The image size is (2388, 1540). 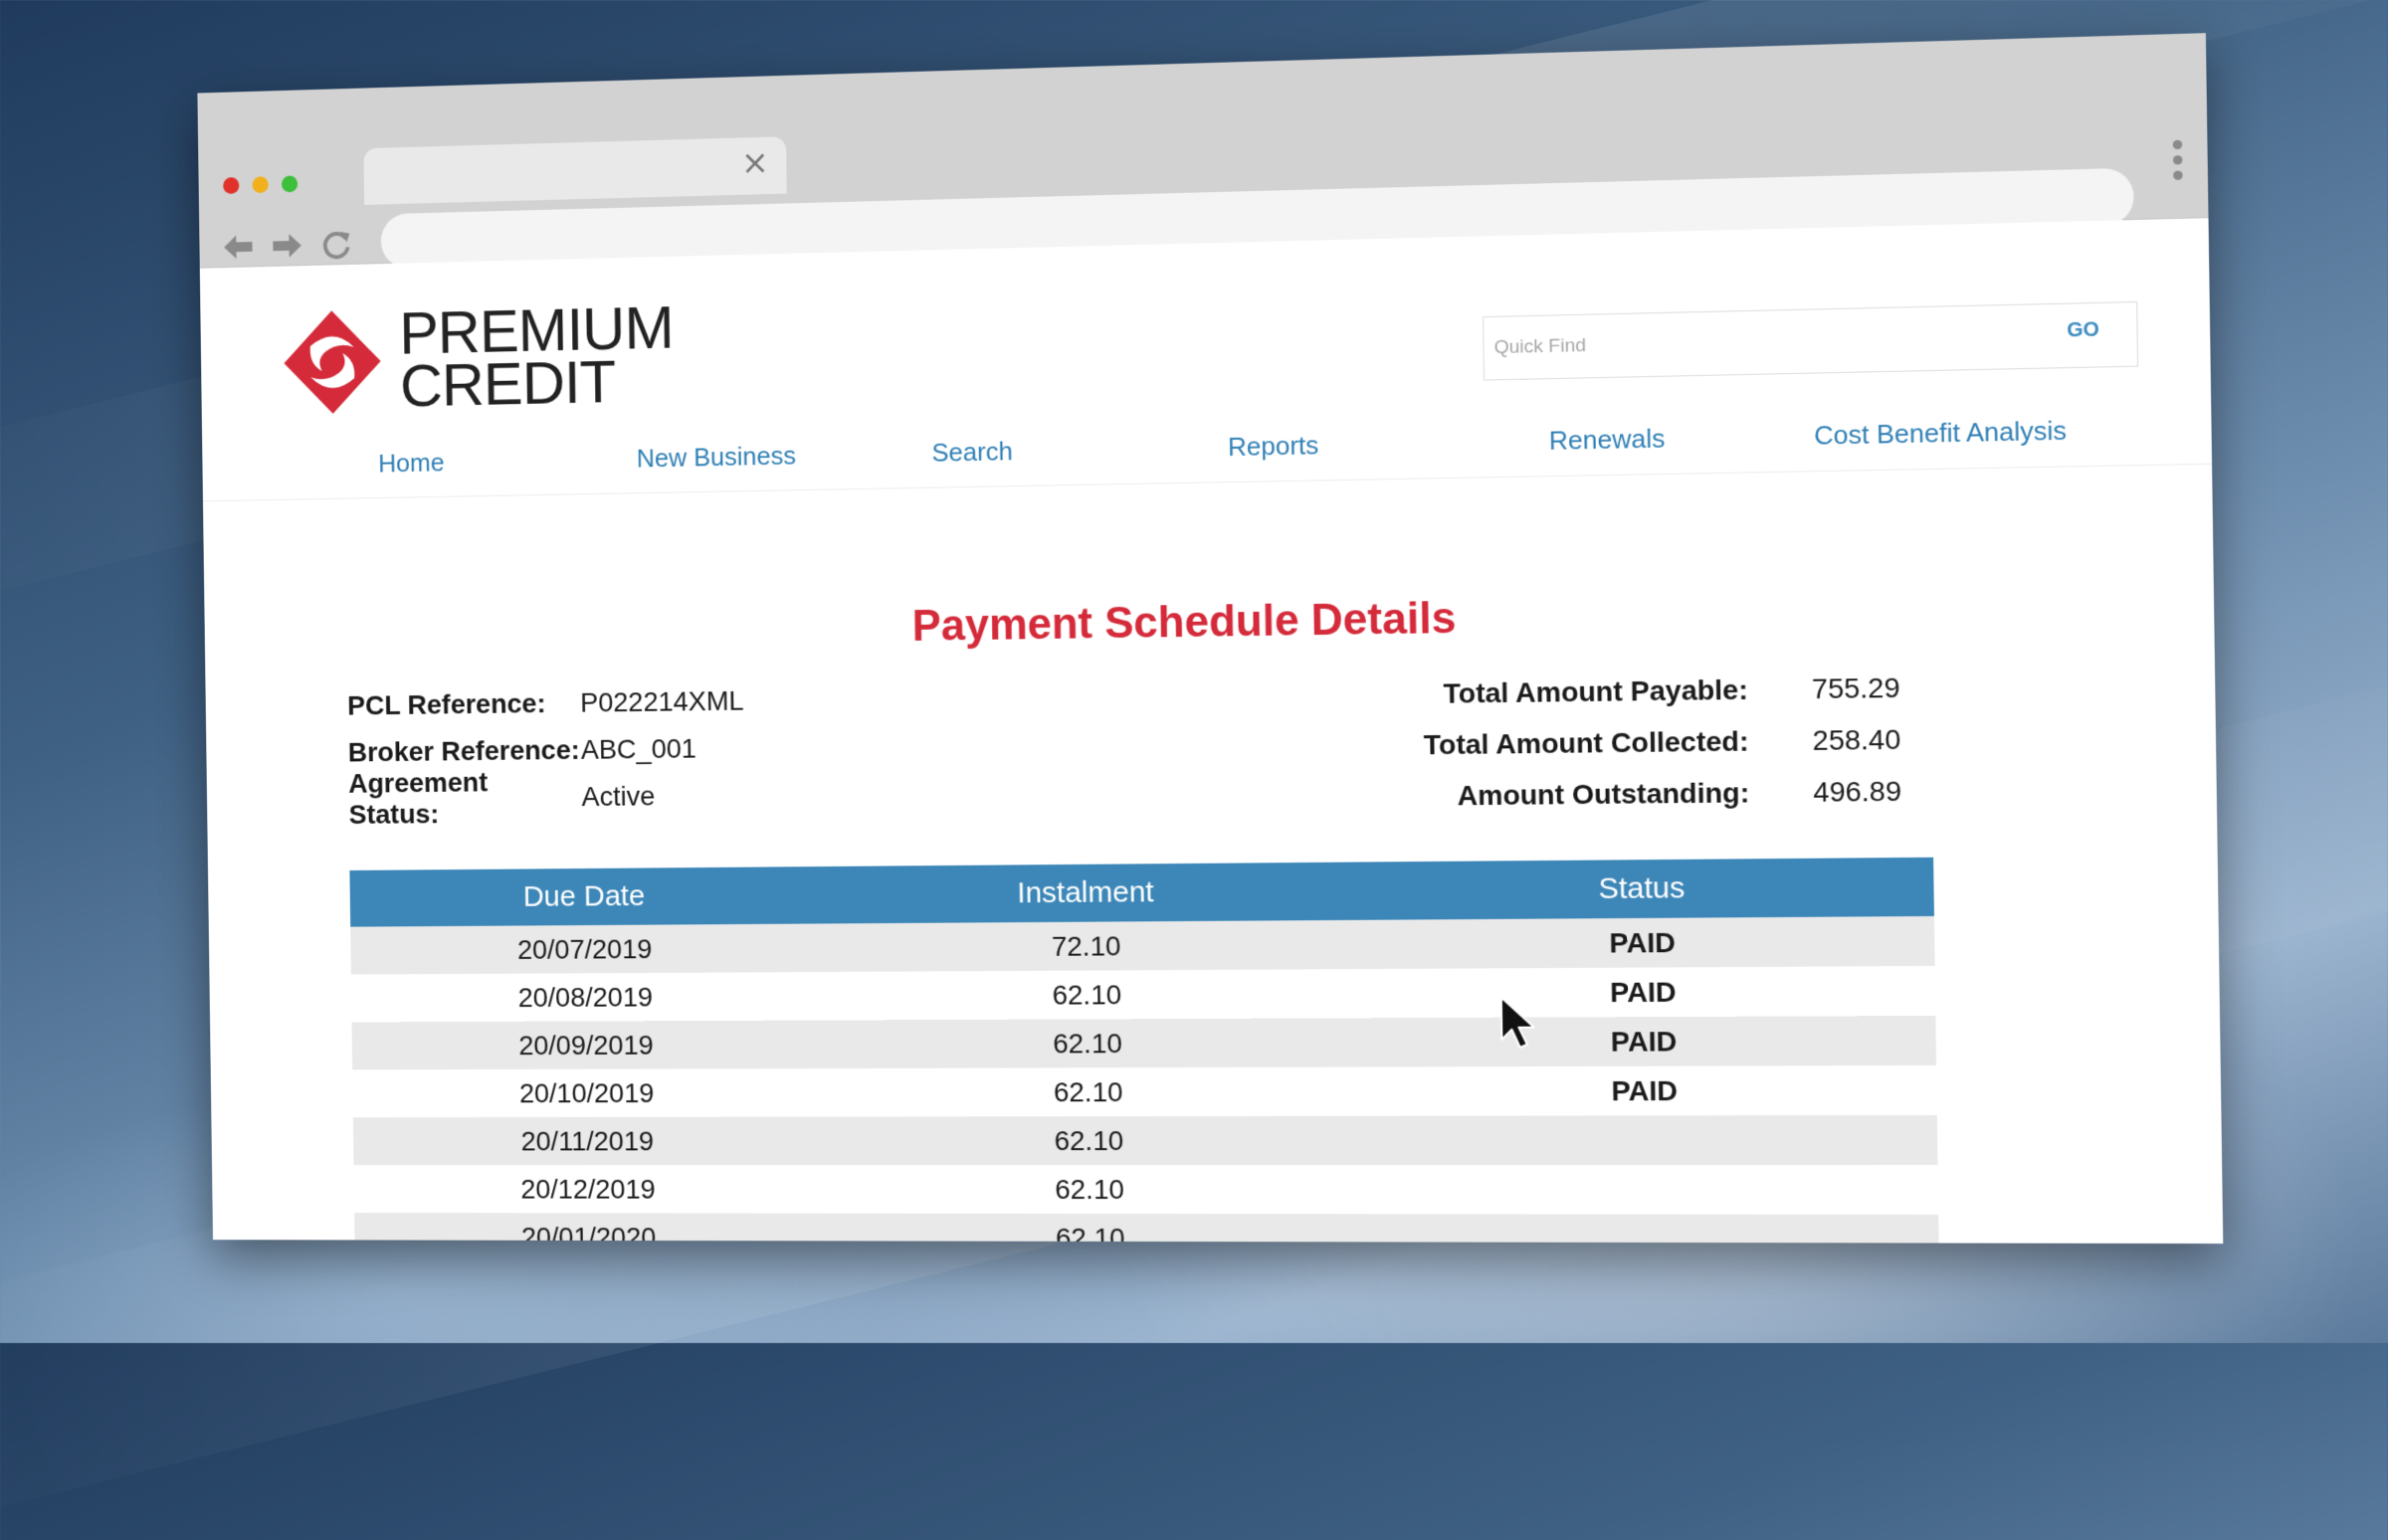 I want to click on table-header: Due Date Instalment Status, so click(x=1141, y=892).